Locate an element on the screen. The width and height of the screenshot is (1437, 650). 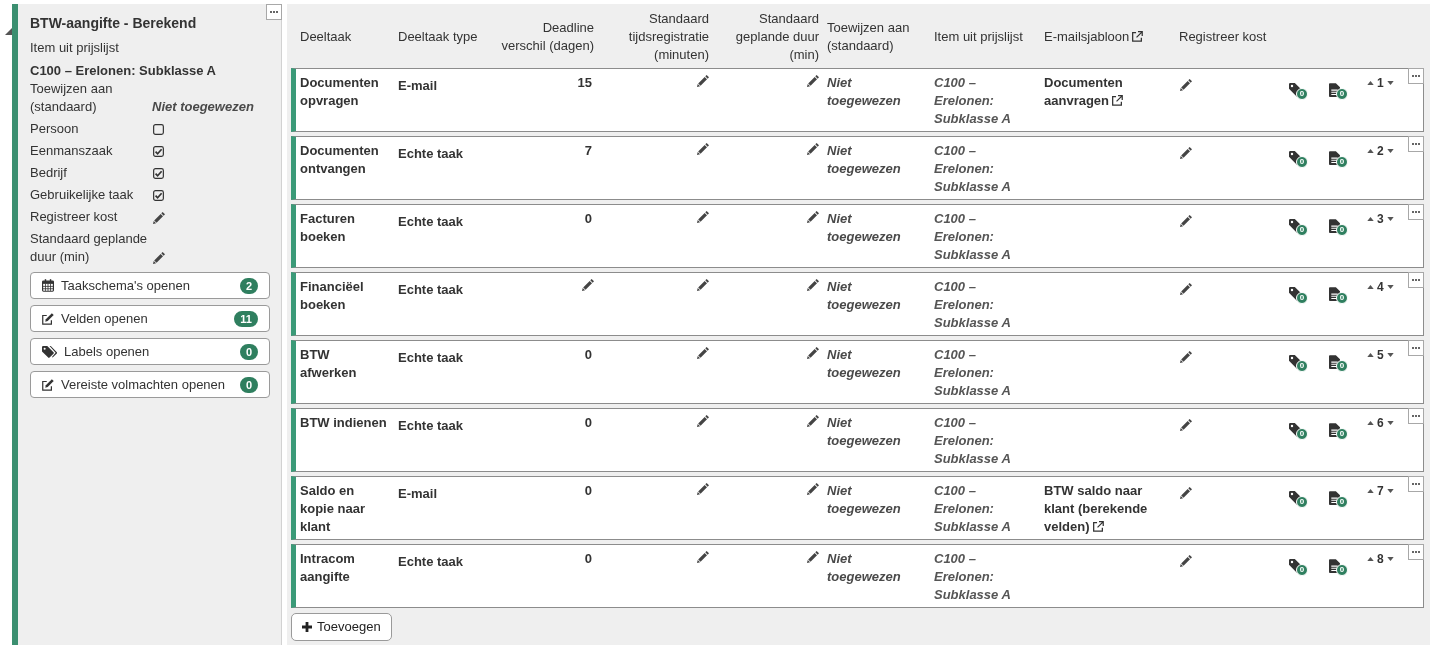
plus-icon is located at coordinates (307, 627).